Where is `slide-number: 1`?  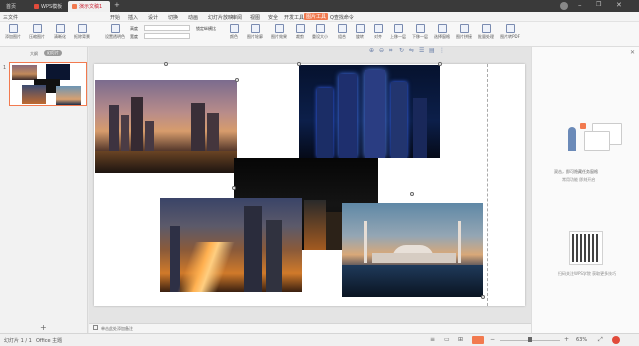
slide-number: 1 is located at coordinates (5, 68).